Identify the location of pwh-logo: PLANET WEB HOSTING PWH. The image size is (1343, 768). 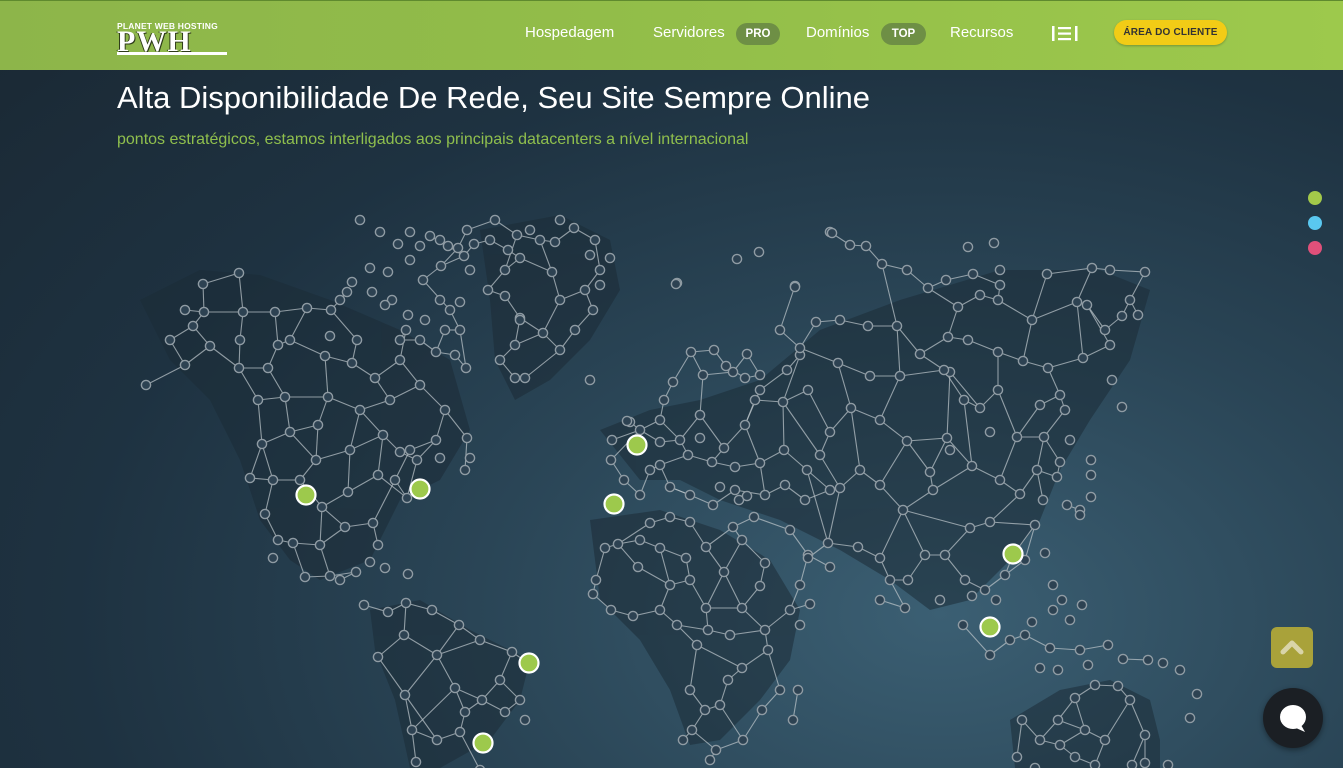
(173, 39).